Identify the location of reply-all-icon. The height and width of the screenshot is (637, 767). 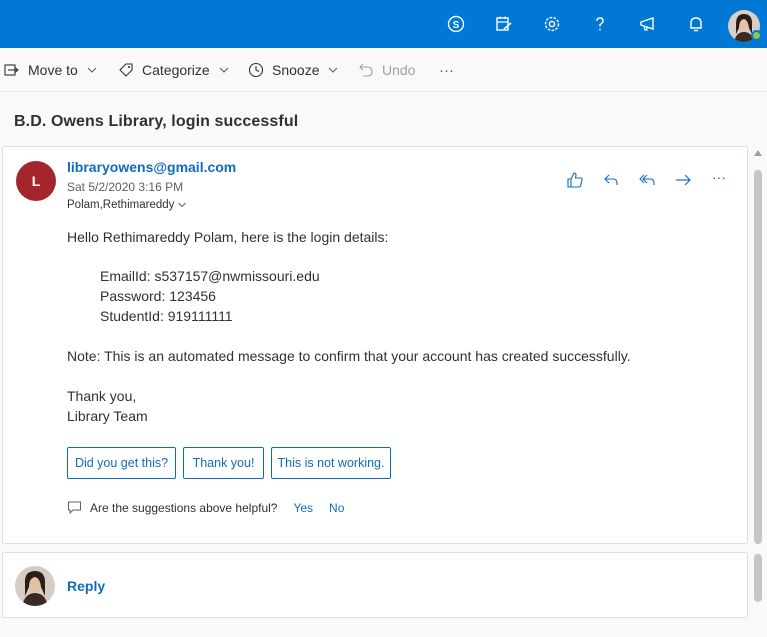
(647, 179).